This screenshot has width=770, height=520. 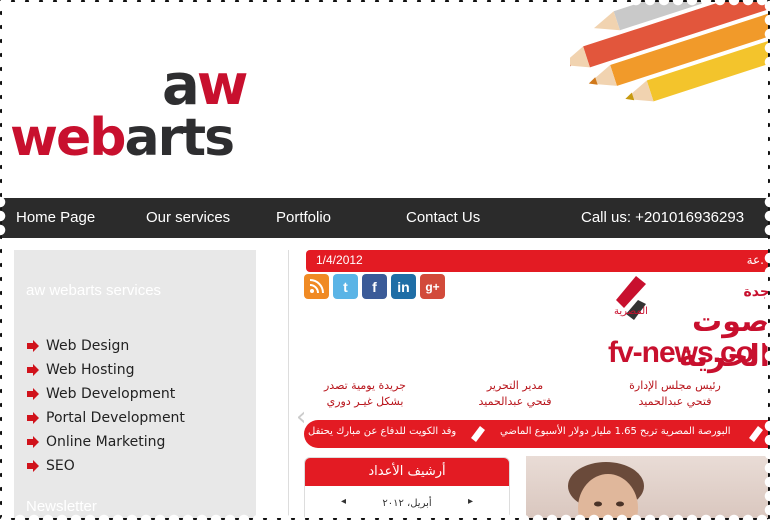 I want to click on social-icons: t f in g+, so click(x=374, y=286).